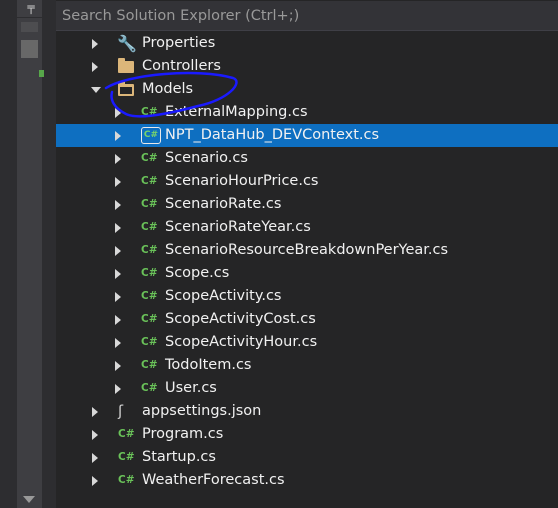  What do you see at coordinates (206, 158) in the screenshot?
I see `tree-item-label: Scenario.cs` at bounding box center [206, 158].